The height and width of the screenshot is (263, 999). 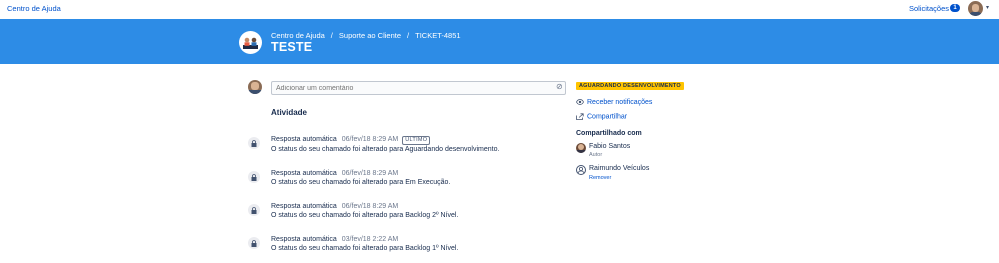 What do you see at coordinates (620, 102) in the screenshot?
I see `notifications-label: Receber notificações` at bounding box center [620, 102].